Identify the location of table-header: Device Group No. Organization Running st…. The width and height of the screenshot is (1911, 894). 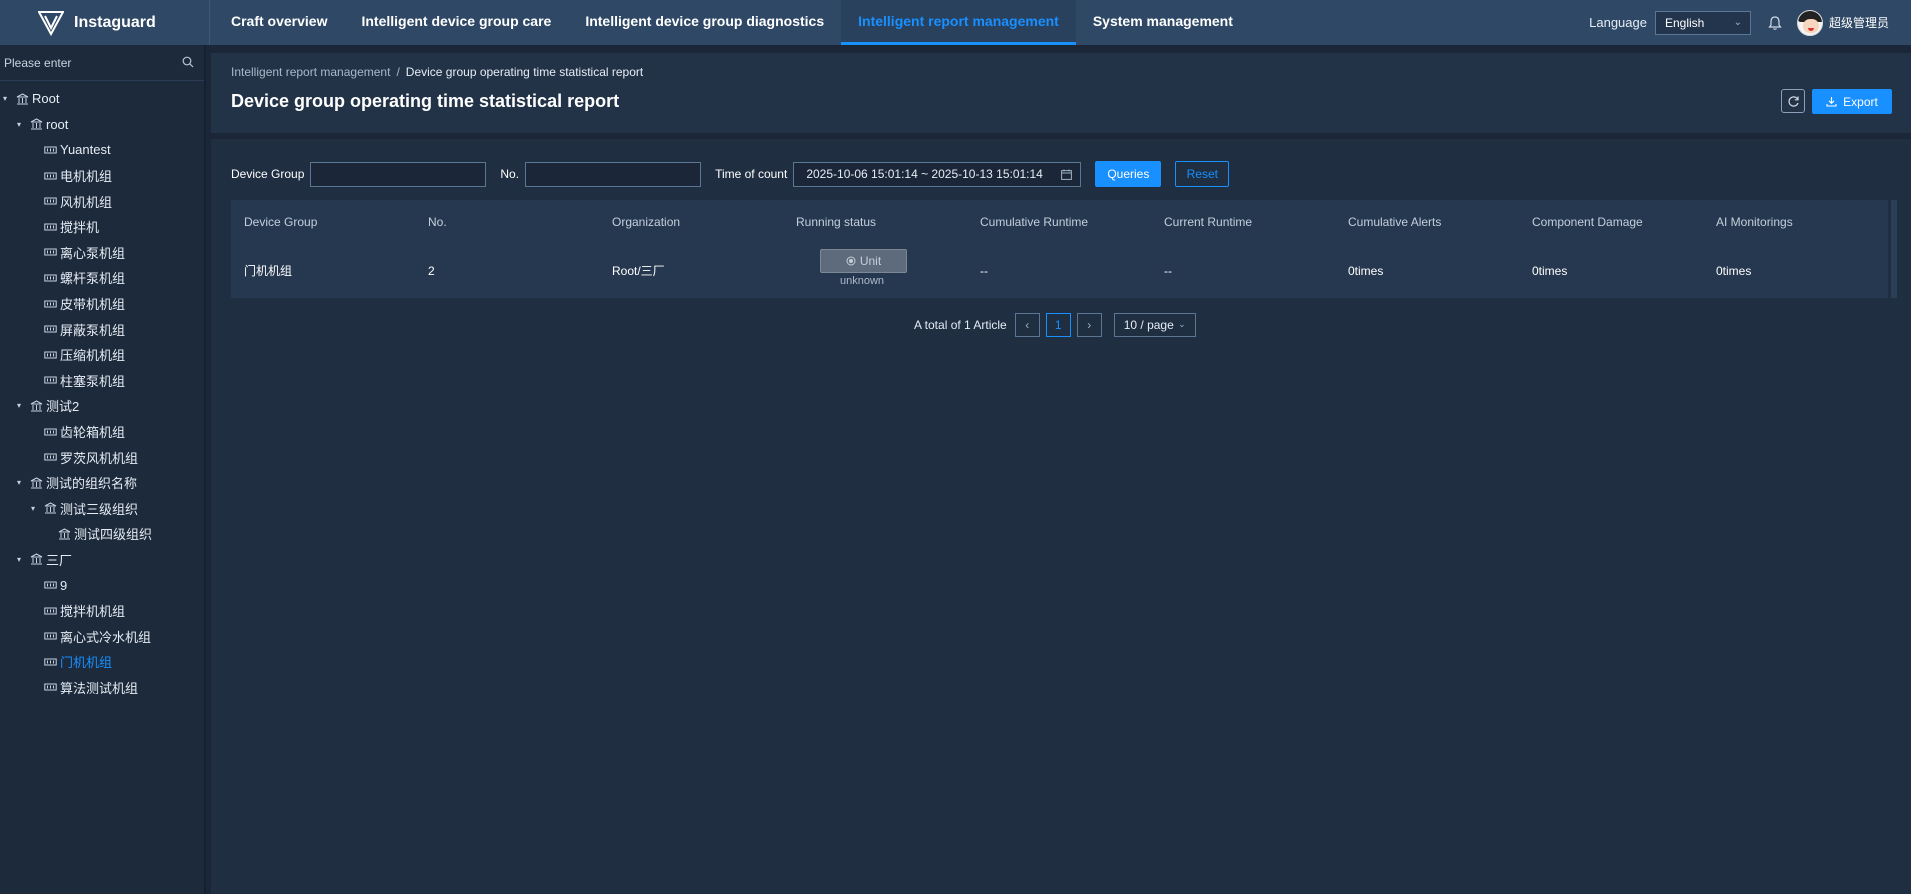
(1059, 221).